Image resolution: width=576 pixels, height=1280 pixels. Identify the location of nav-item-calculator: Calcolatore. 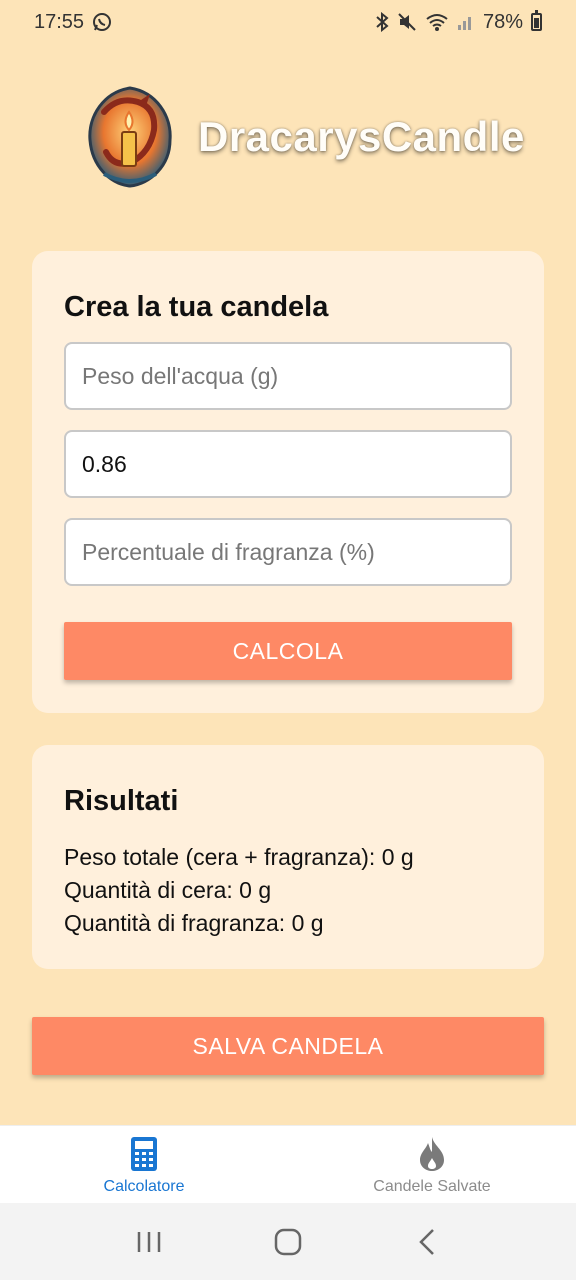
(144, 1166).